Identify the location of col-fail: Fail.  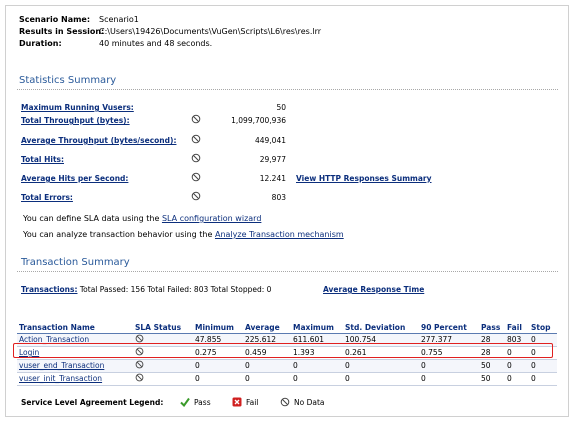
(517, 327).